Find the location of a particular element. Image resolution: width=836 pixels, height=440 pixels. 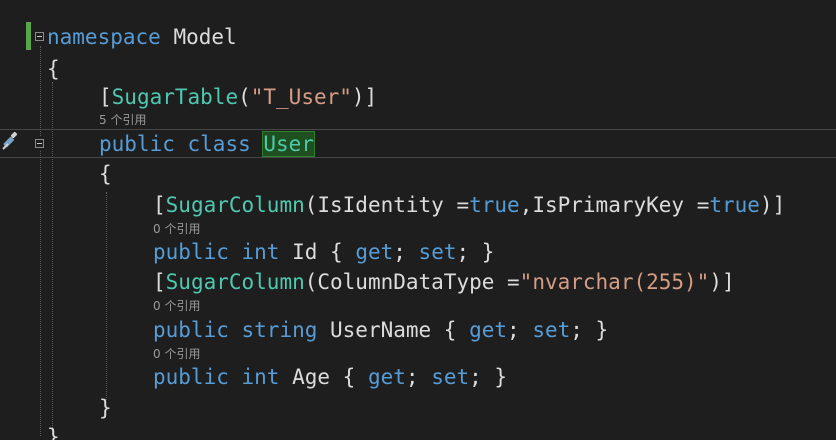

keyword: string is located at coordinates (279, 330).